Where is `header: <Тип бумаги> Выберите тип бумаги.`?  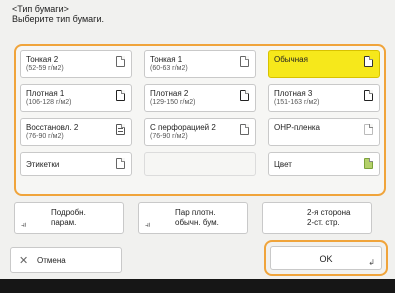
header: <Тип бумаги> Выберите тип бумаги. is located at coordinates (58, 14).